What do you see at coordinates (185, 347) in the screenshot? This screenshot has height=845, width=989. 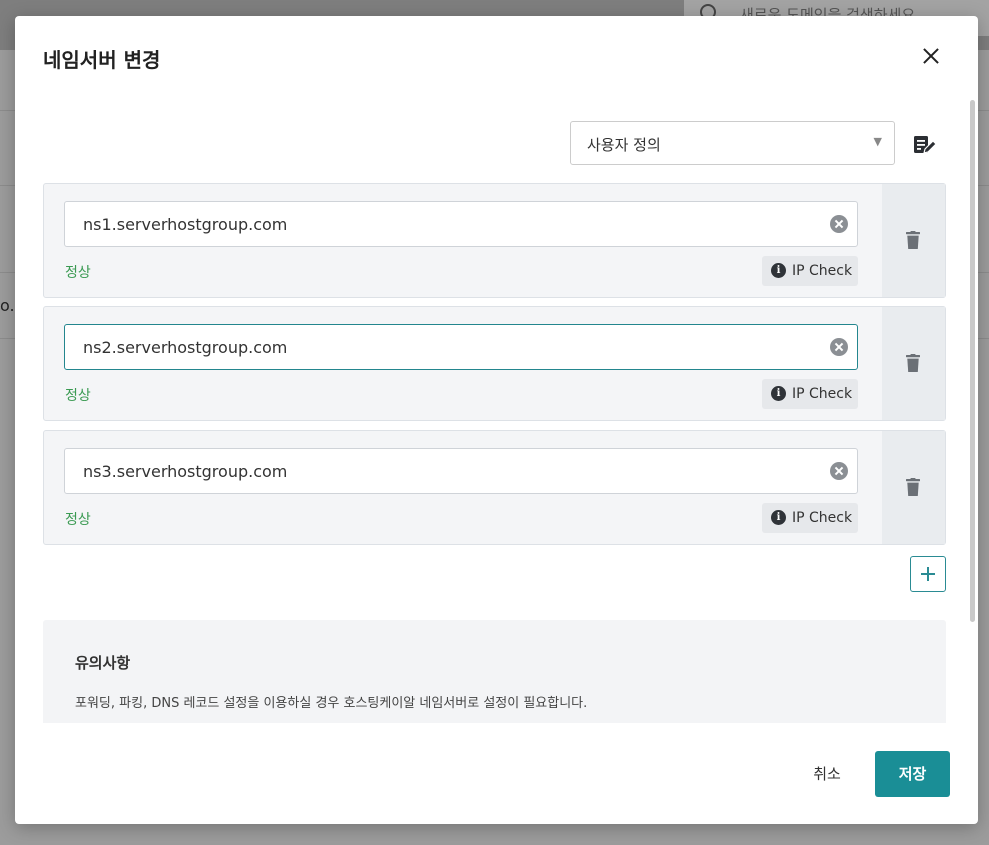 I see `nameserver-input-value: ns2.serverhostgroup.com` at bounding box center [185, 347].